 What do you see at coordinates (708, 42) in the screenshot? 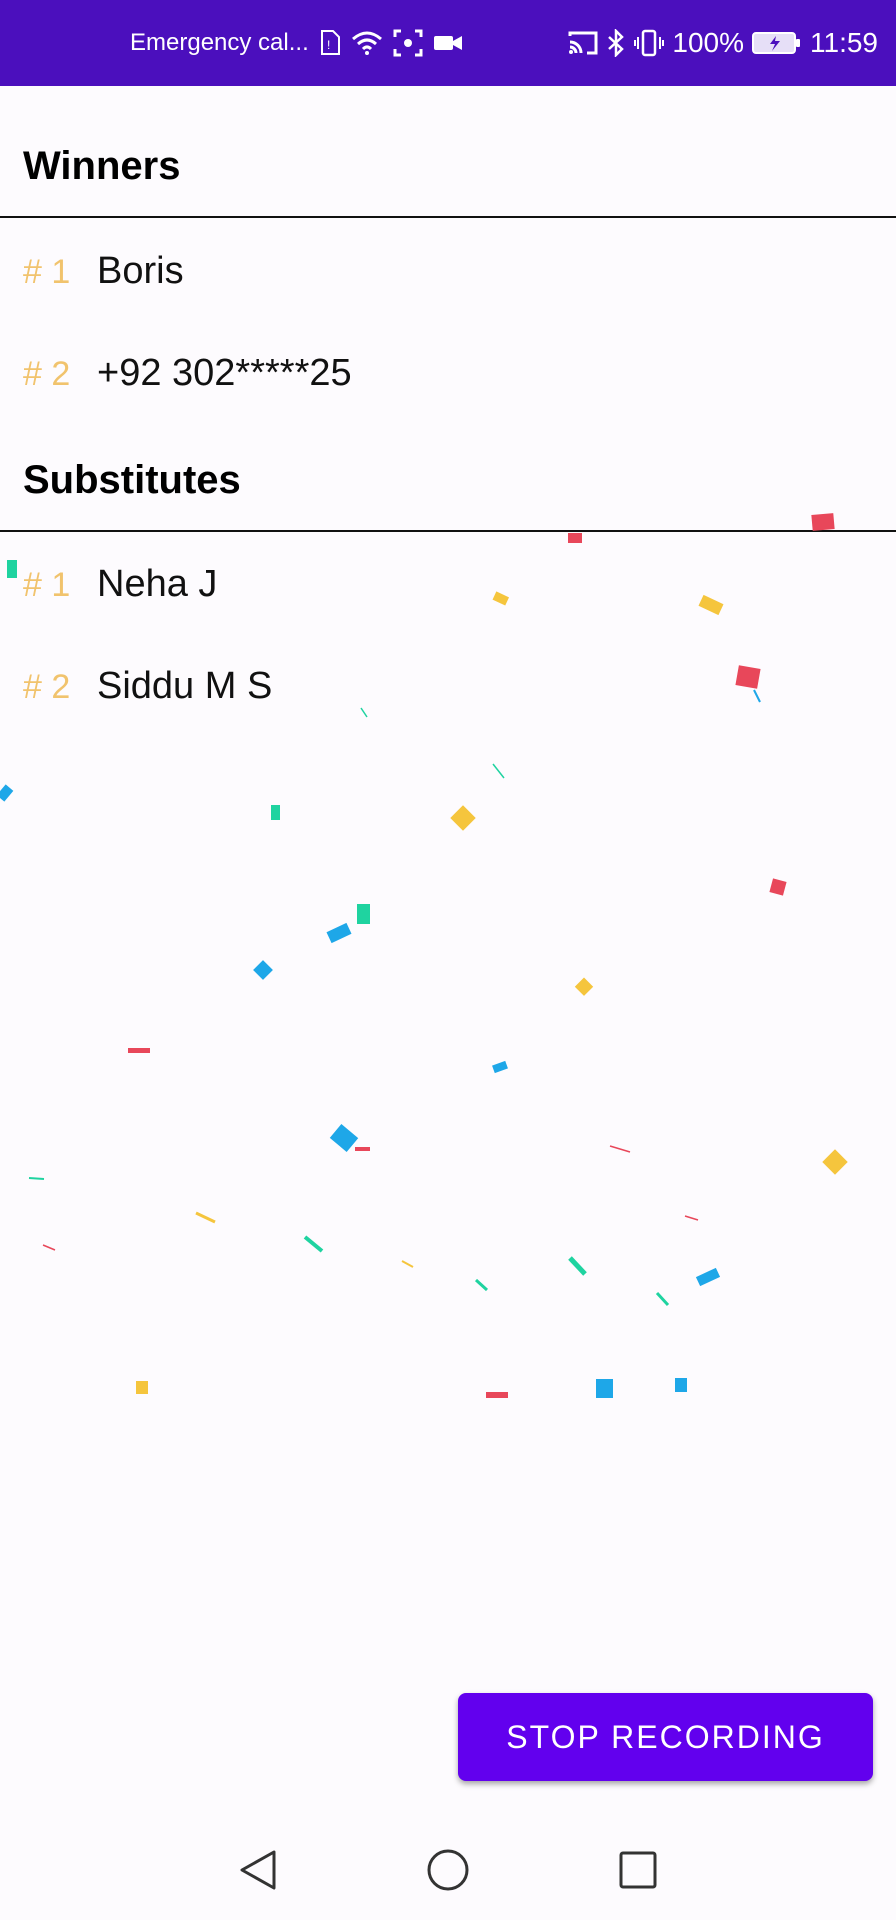
I see `battery-percent: 100%` at bounding box center [708, 42].